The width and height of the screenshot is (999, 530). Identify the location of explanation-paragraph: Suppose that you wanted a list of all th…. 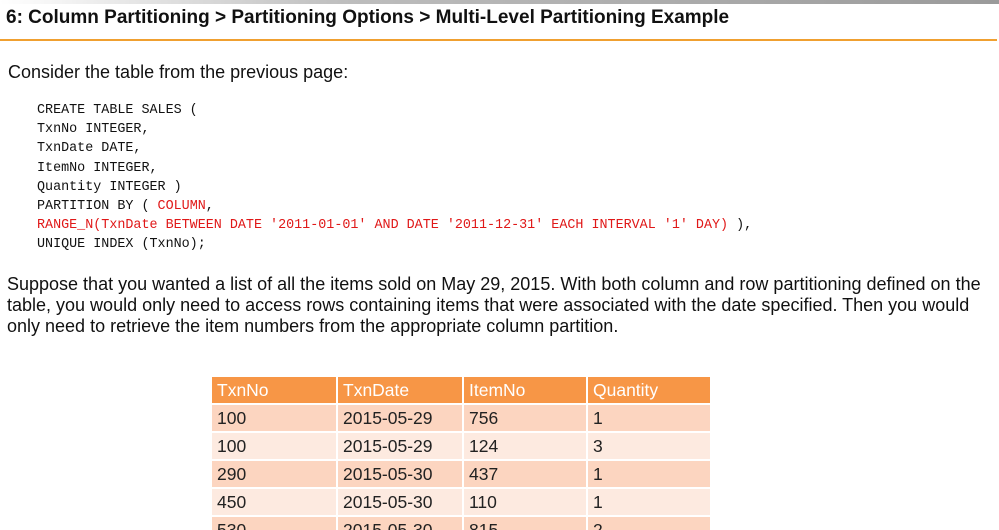
(494, 305).